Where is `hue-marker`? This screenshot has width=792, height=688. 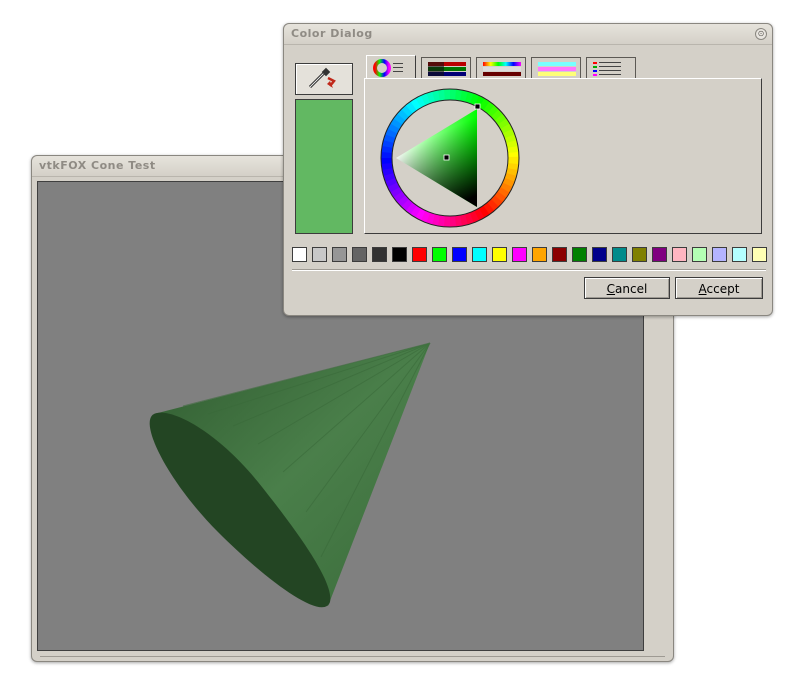 hue-marker is located at coordinates (477, 106).